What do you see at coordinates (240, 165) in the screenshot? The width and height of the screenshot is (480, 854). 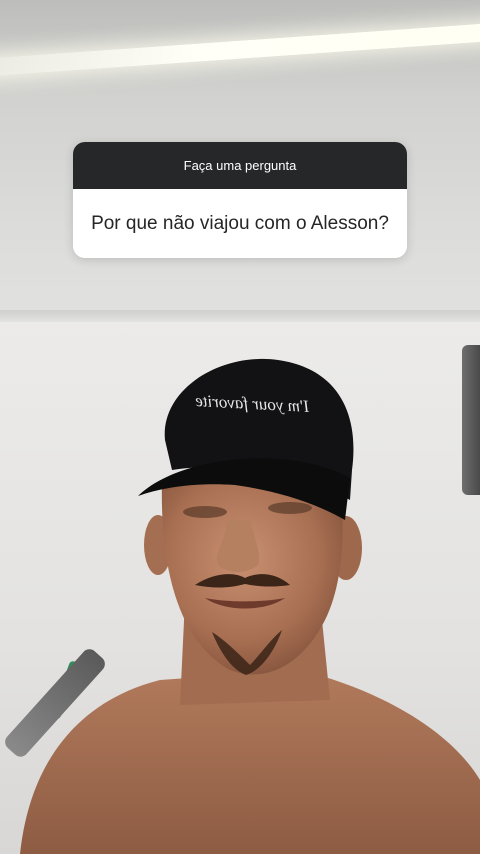 I see `question-sticker-header: Faça uma pergunta` at bounding box center [240, 165].